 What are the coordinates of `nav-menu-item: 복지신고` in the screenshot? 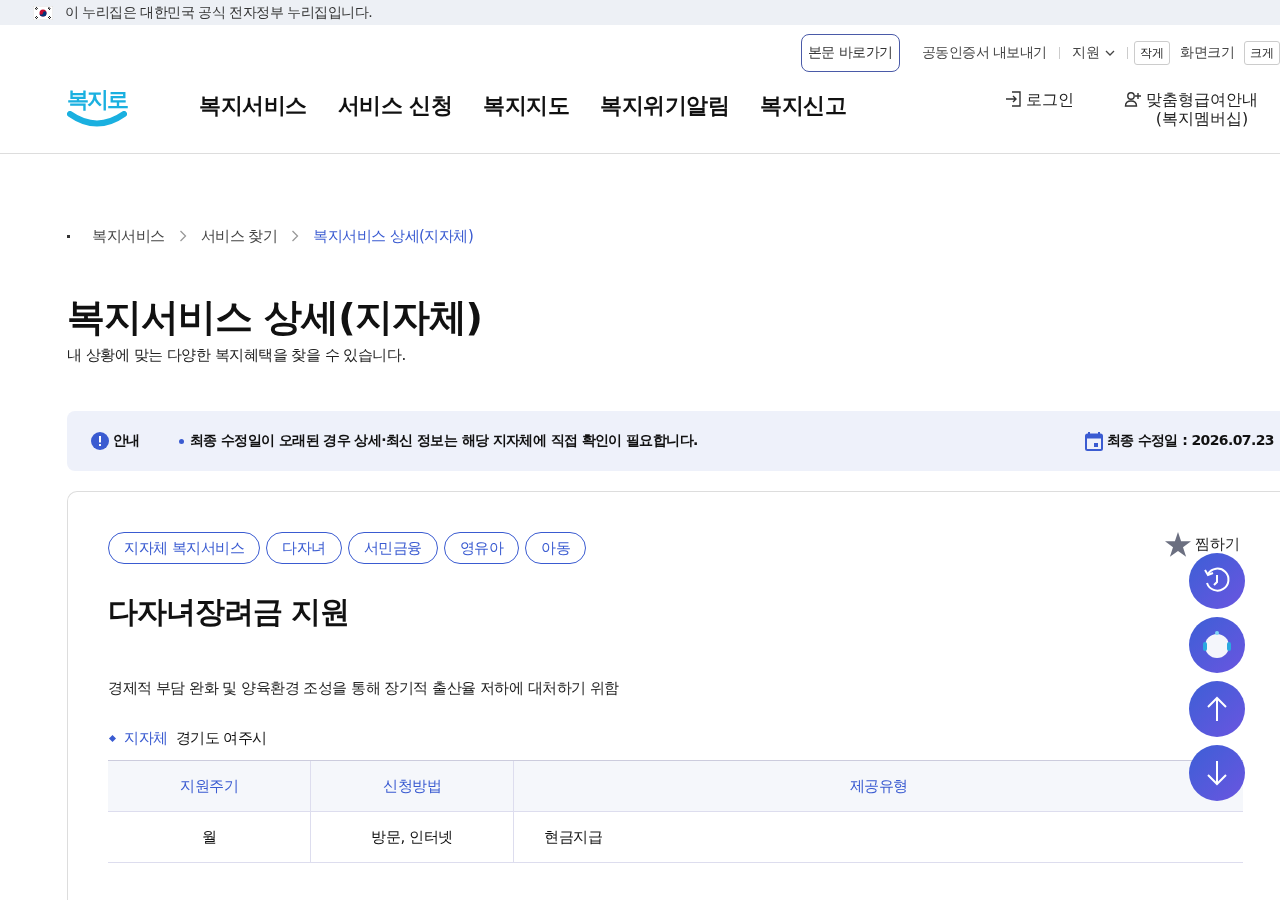 It's located at (803, 106).